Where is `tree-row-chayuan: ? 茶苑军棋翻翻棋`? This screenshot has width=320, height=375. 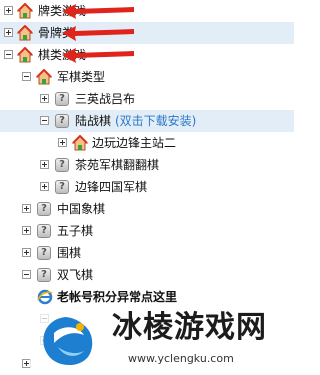
tree-row-chayuan: ? 茶苑军棋翻翻棋 is located at coordinates (147, 165).